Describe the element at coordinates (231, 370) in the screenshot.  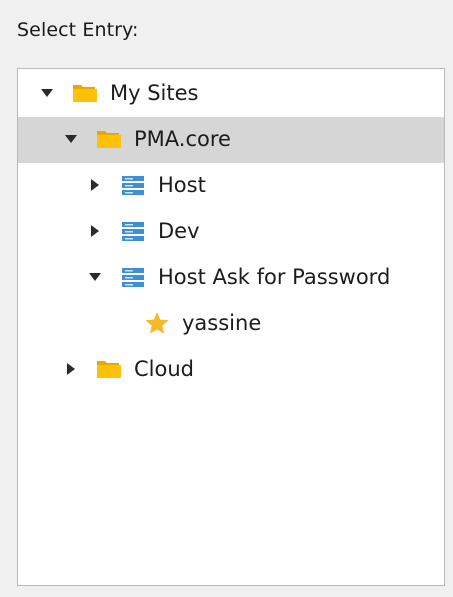
I see `tree-node-cloud: Cloud` at that location.